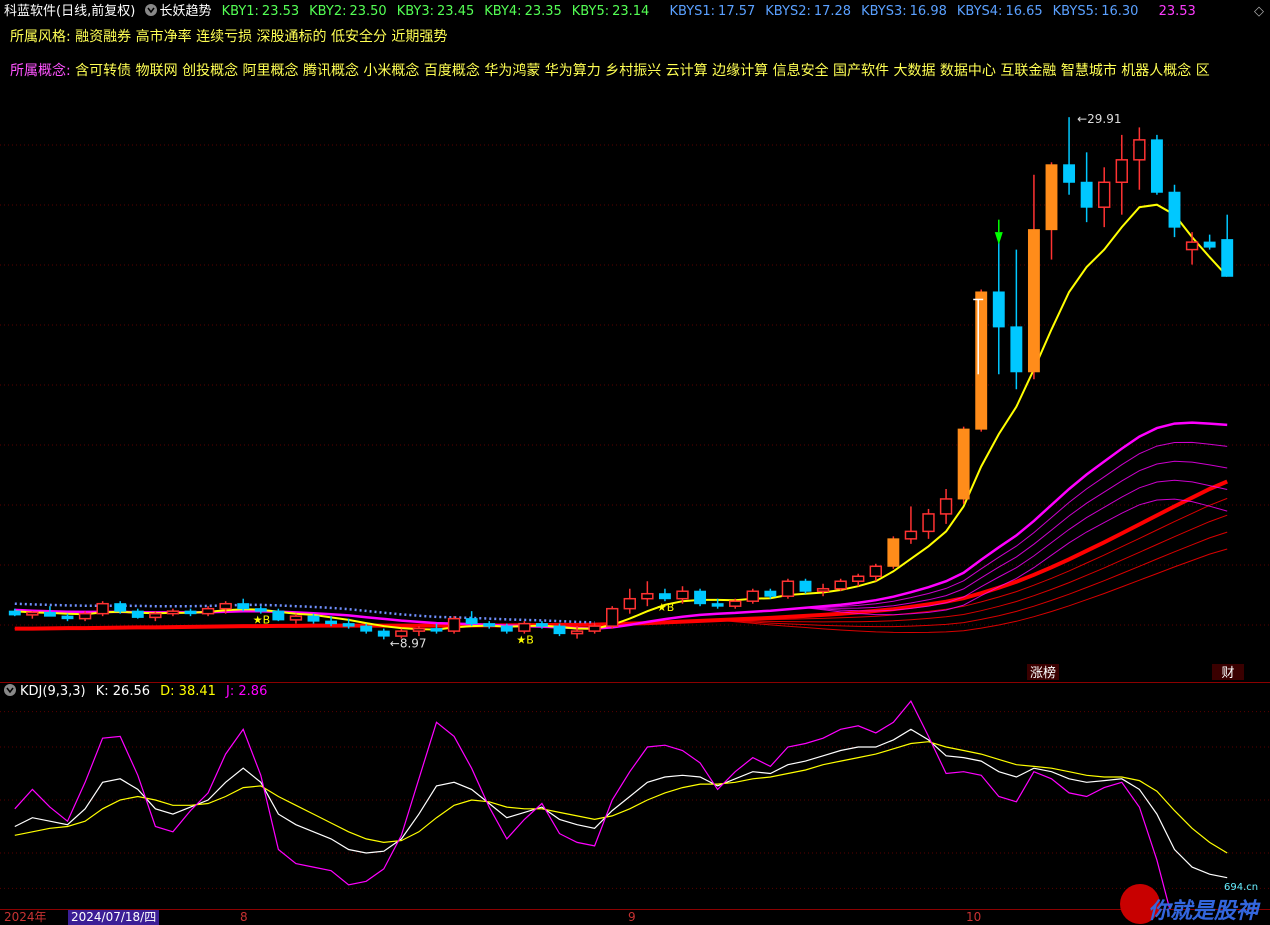 The height and width of the screenshot is (925, 1270). What do you see at coordinates (25, 917) in the screenshot?
I see `x-year-label: 2024年` at bounding box center [25, 917].